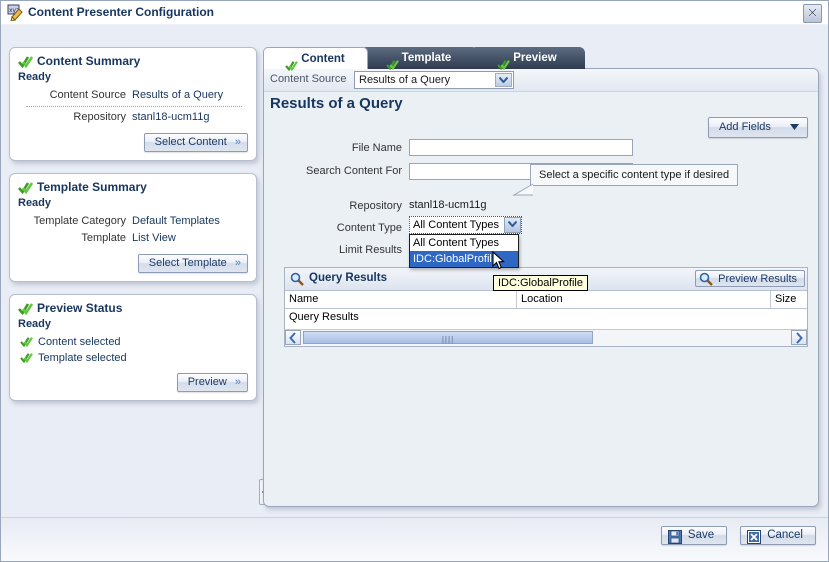 The height and width of the screenshot is (562, 829). What do you see at coordinates (133, 382) in the screenshot?
I see `panel-button-row: Preview »` at bounding box center [133, 382].